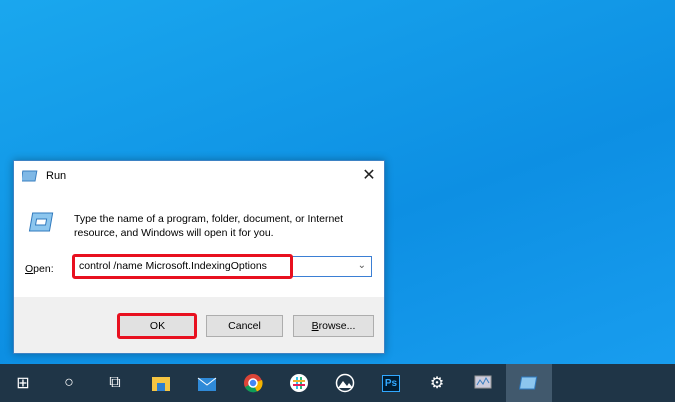 Image resolution: width=675 pixels, height=402 pixels. What do you see at coordinates (369, 176) in the screenshot?
I see `close-button: ✕` at bounding box center [369, 176].